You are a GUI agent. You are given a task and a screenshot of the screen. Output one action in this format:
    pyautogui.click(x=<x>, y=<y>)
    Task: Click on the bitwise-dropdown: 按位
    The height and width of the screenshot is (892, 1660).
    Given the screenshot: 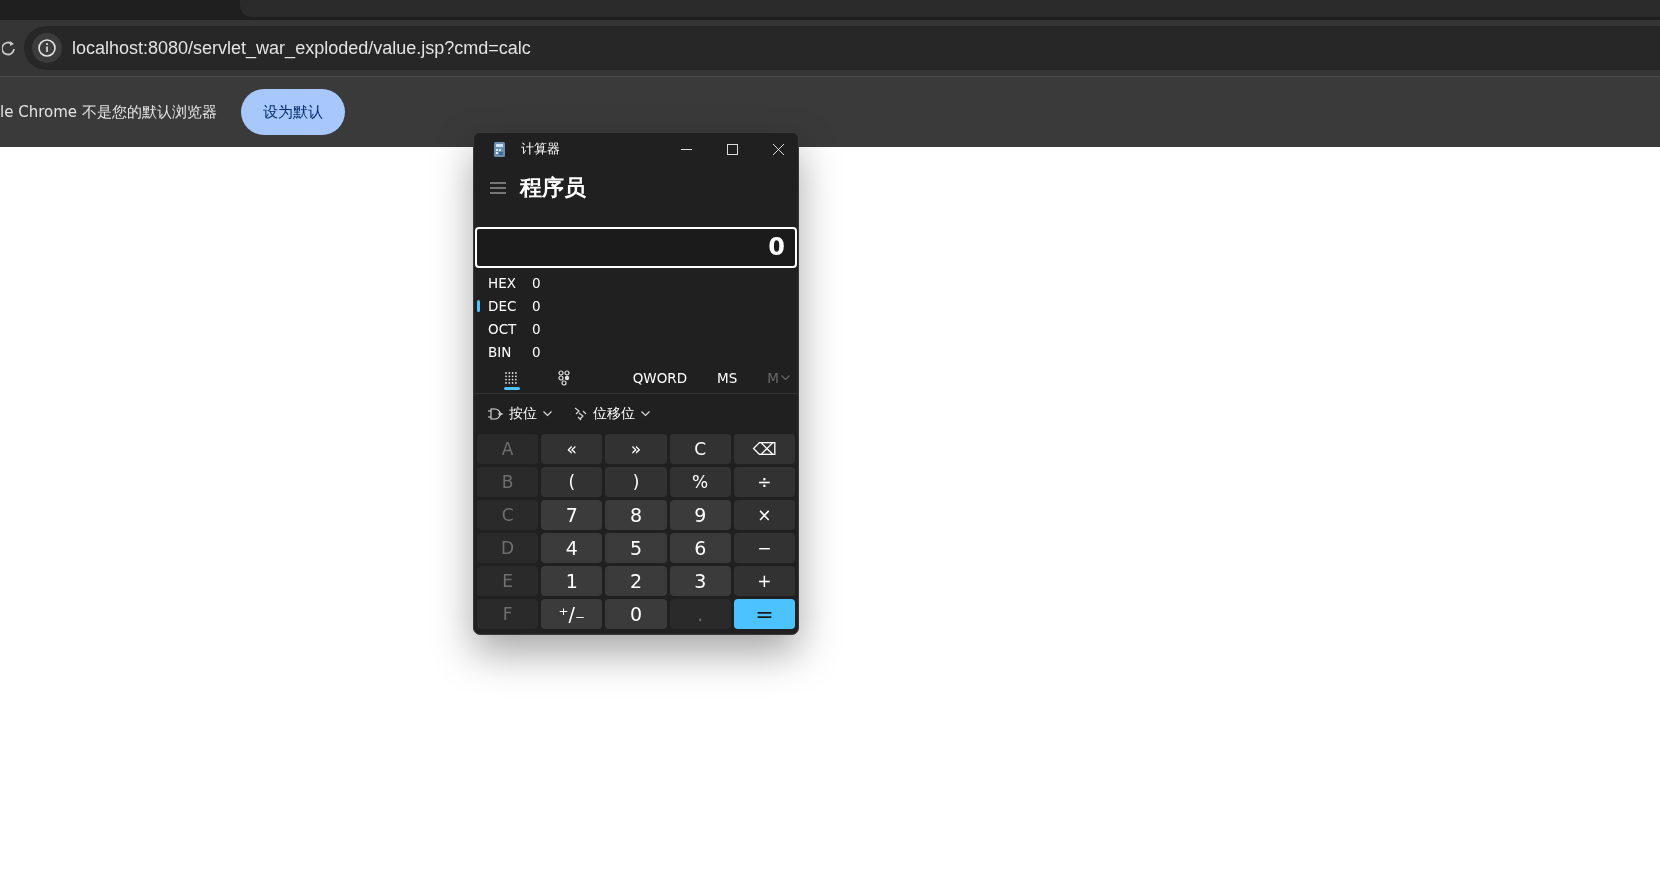 What is the action you would take?
    pyautogui.click(x=520, y=414)
    